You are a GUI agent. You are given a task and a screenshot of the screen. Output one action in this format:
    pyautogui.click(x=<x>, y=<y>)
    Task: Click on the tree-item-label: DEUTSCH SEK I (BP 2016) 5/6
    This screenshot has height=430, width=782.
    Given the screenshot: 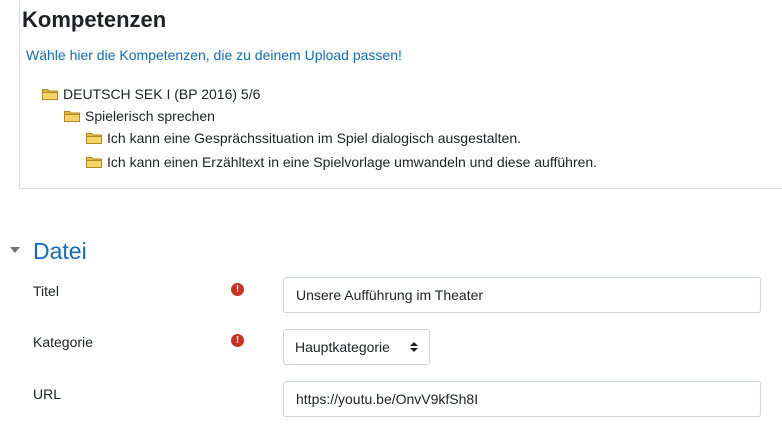 What is the action you would take?
    pyautogui.click(x=162, y=94)
    